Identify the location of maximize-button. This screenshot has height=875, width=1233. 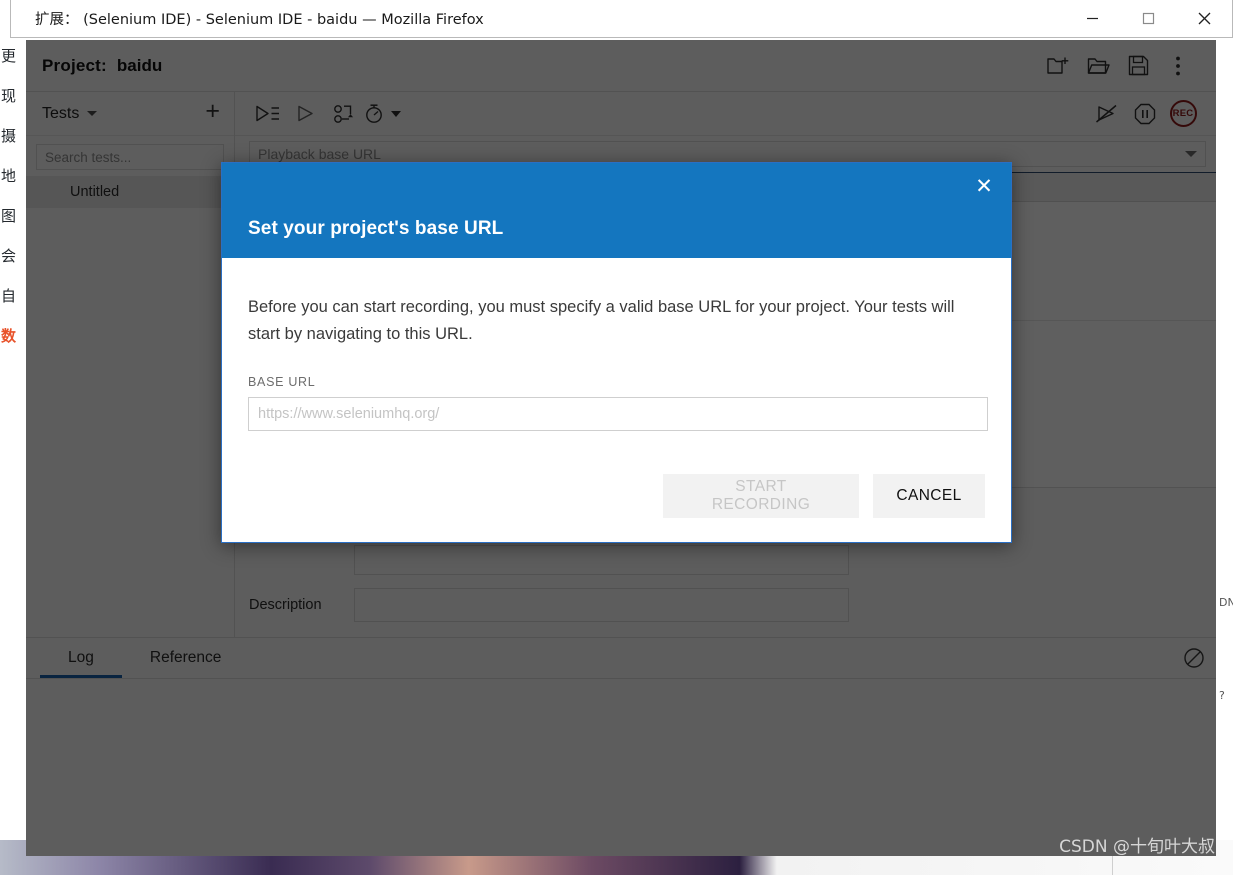
(1148, 18).